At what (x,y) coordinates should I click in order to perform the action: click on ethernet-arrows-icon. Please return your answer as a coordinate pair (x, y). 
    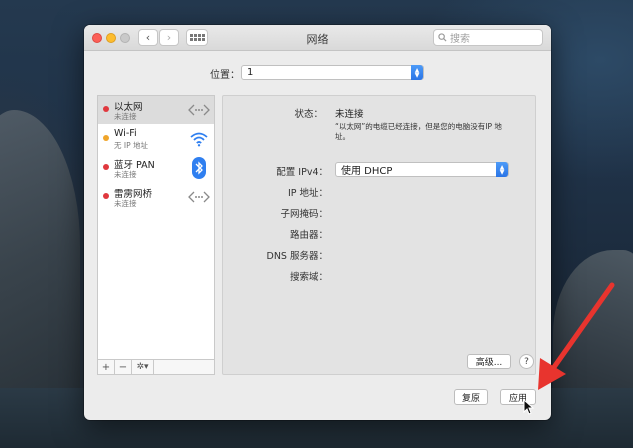
    Looking at the image, I should click on (199, 110).